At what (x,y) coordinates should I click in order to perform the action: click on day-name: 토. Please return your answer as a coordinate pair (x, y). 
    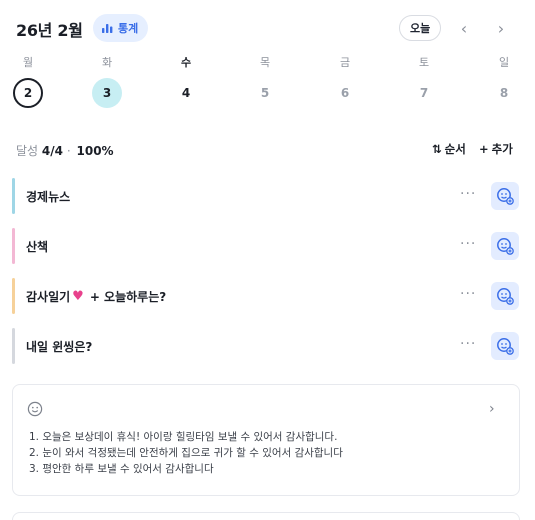
    Looking at the image, I should click on (424, 62).